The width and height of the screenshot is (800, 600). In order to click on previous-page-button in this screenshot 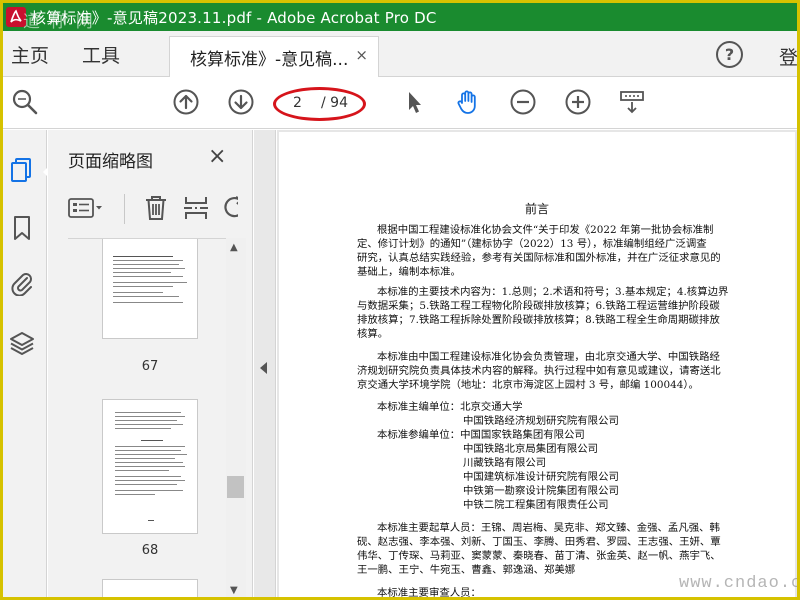, I will do `click(186, 102)`.